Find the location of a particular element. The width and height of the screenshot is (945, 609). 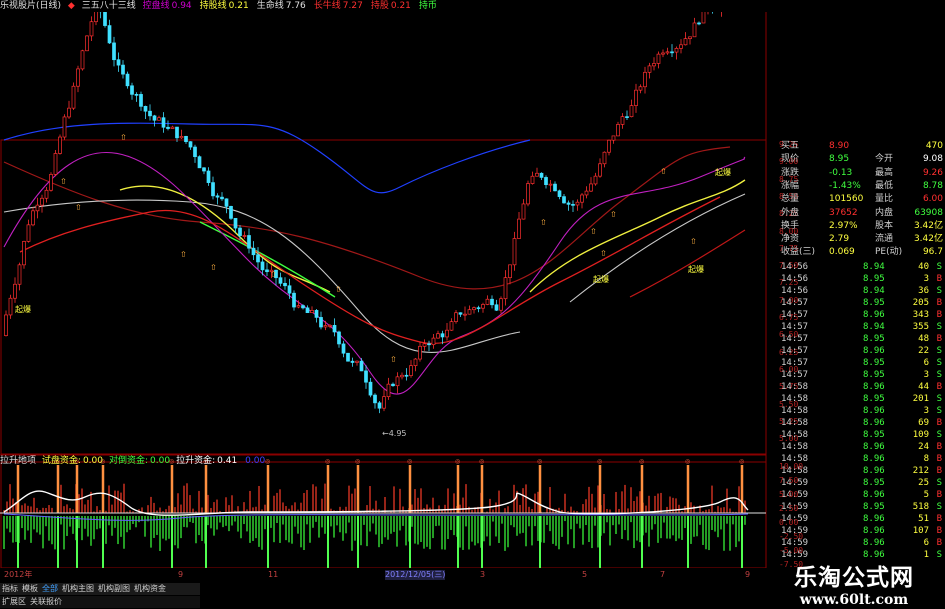

tick-row: 14:57 8.95 205 B is located at coordinates (862, 303).